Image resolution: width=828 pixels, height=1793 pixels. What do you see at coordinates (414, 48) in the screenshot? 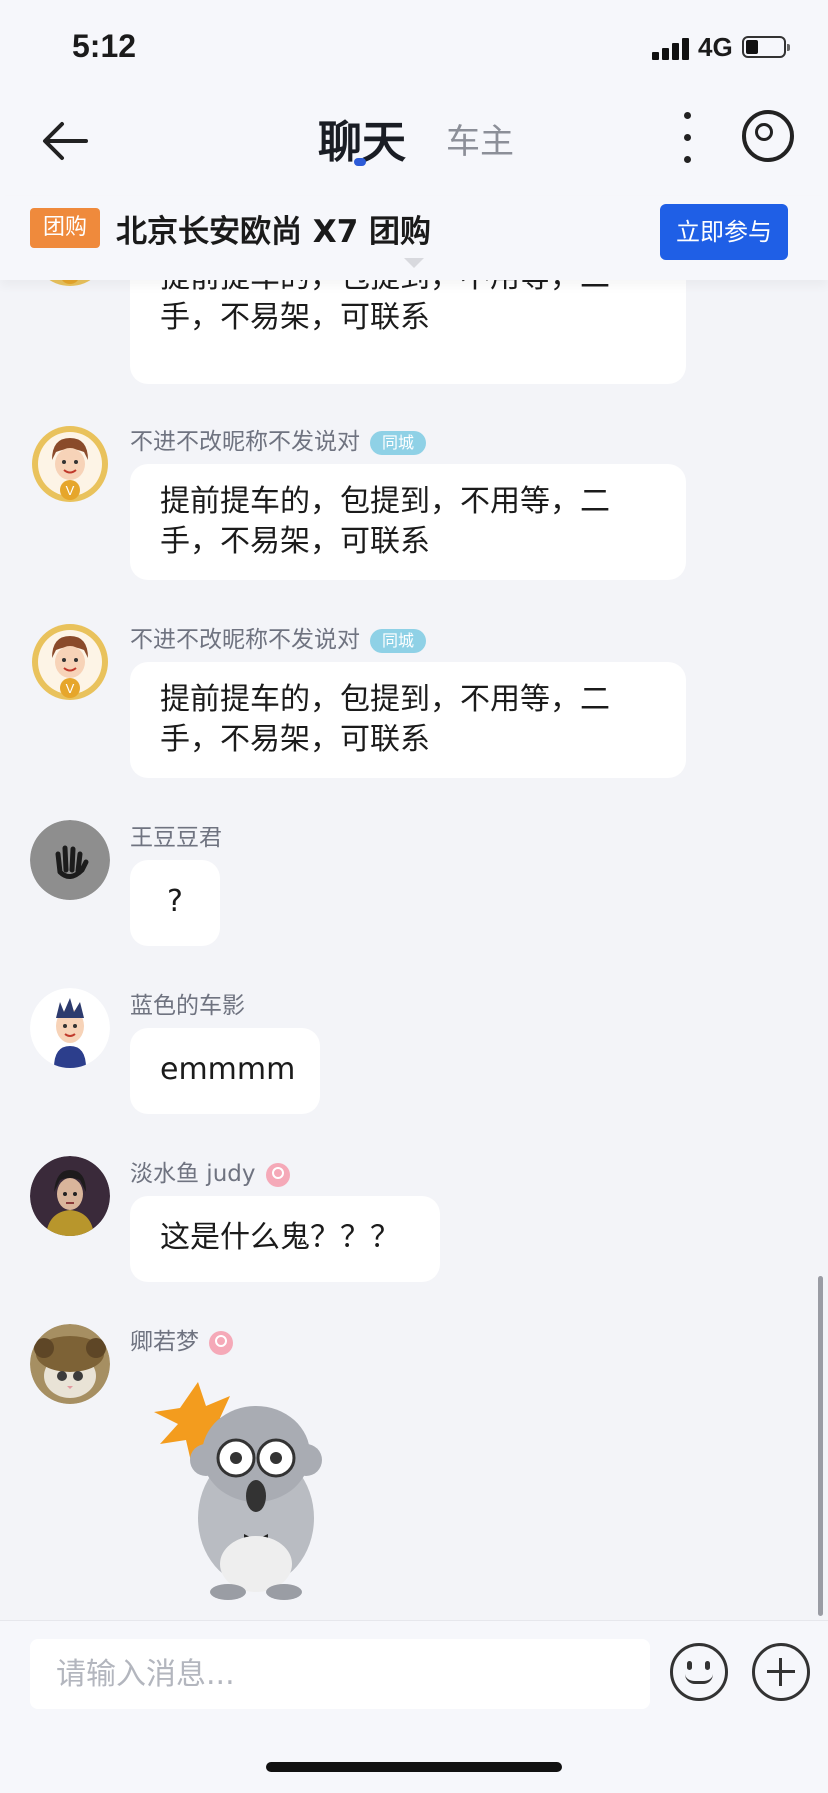
I see `status-bar: 5:12 4G` at bounding box center [414, 48].